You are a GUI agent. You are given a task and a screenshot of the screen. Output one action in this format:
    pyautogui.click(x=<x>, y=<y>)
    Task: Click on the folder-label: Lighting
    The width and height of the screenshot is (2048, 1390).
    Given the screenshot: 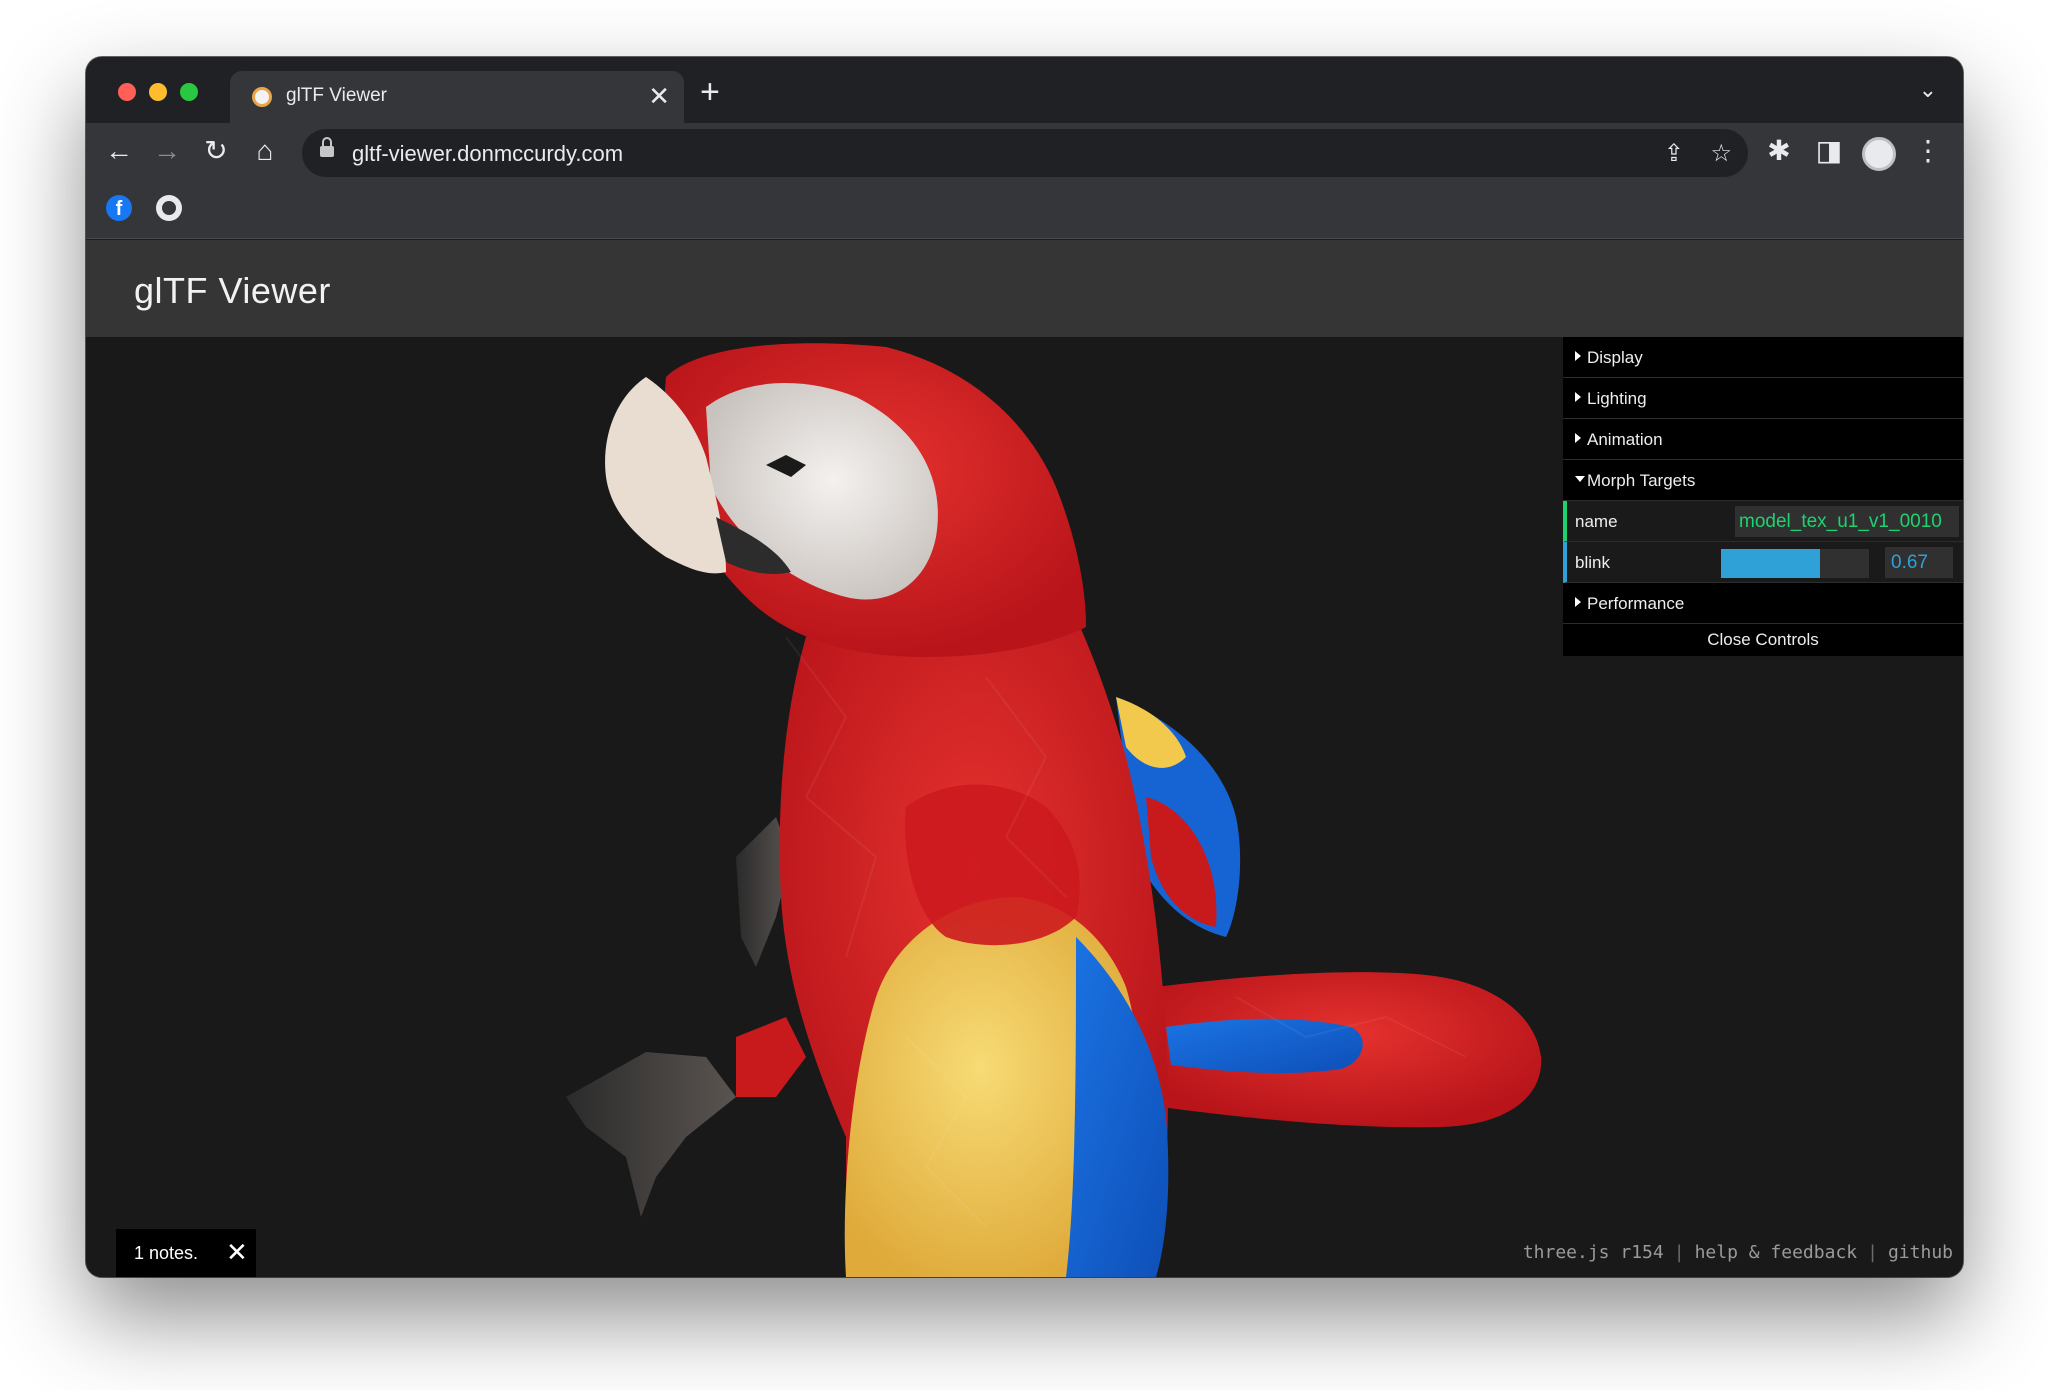 What is the action you would take?
    pyautogui.click(x=1617, y=398)
    